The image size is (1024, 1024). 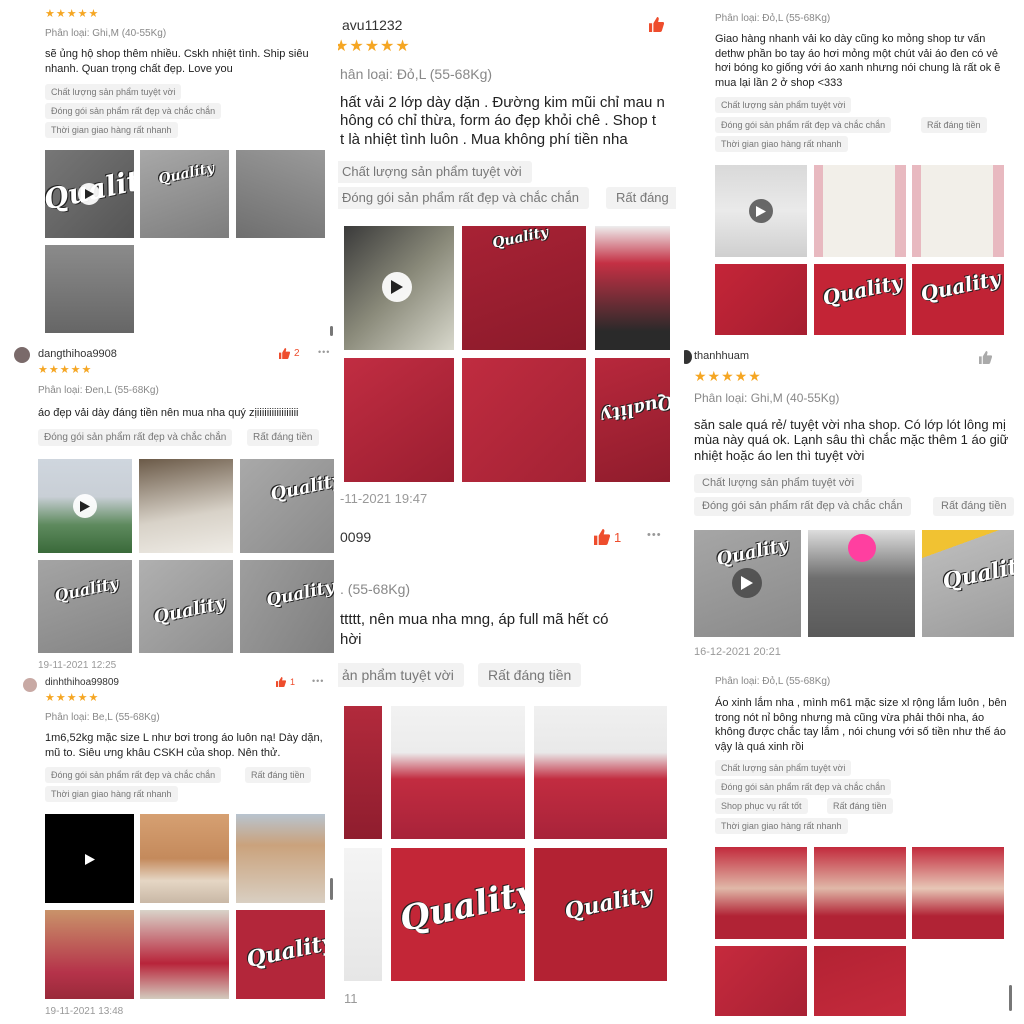 I want to click on tag-chip: ản phẩm tuyệt vời, so click(x=401, y=675).